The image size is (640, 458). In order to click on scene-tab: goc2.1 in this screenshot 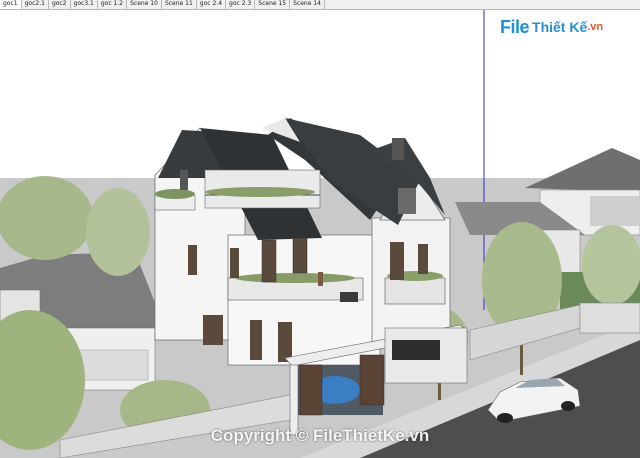, I will do `click(35, 4)`.